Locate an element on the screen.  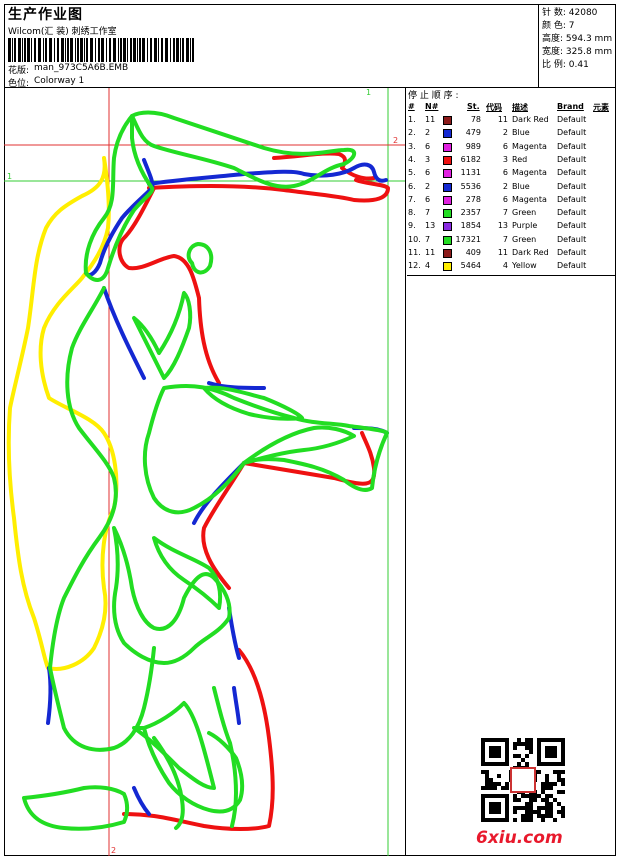
row-description: Red is located at coordinates (520, 159).